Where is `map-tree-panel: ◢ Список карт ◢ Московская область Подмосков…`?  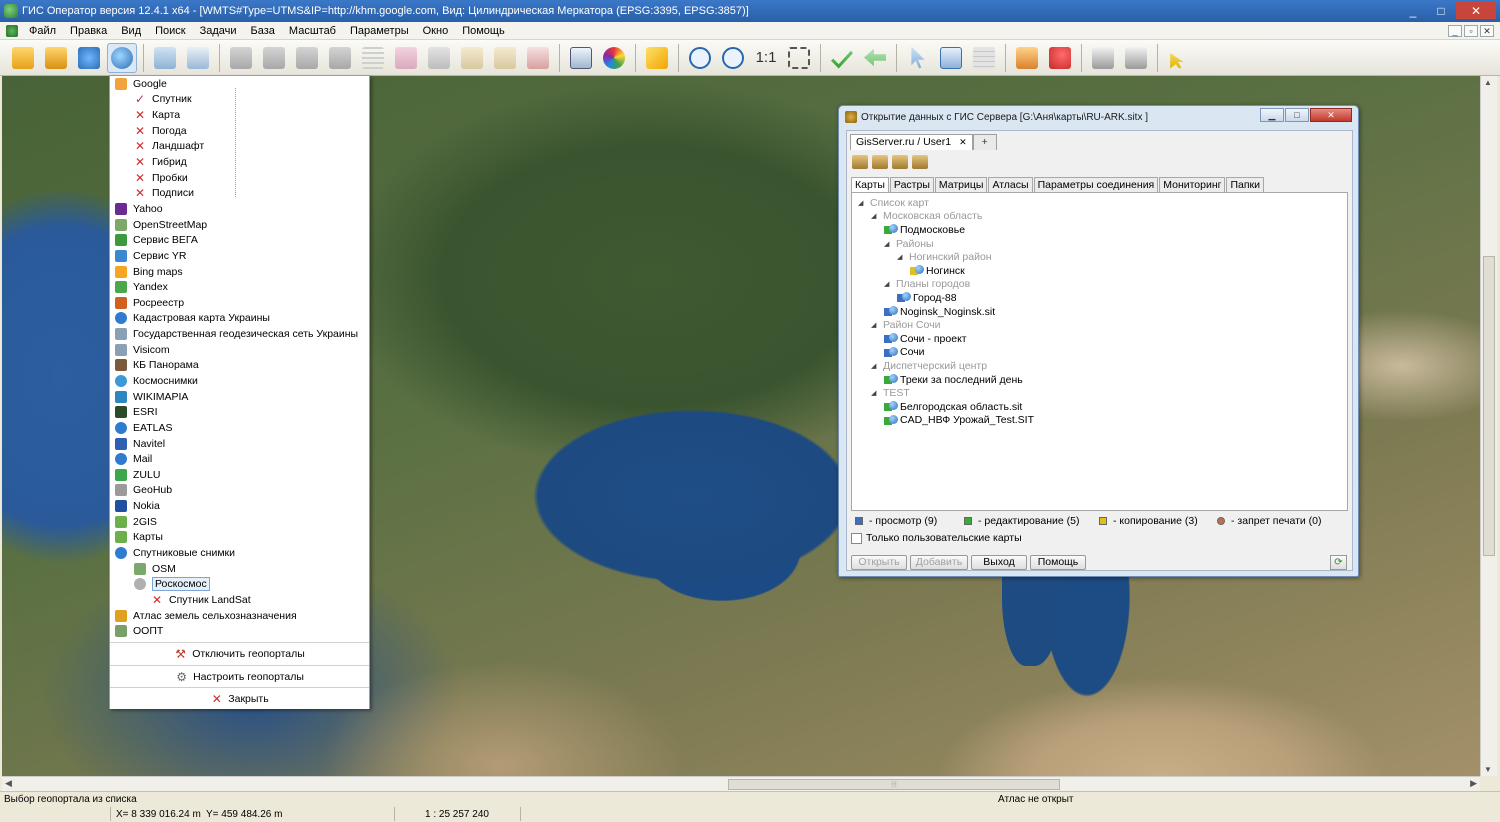 map-tree-panel: ◢ Список карт ◢ Московская область Подмосков… is located at coordinates (1099, 351).